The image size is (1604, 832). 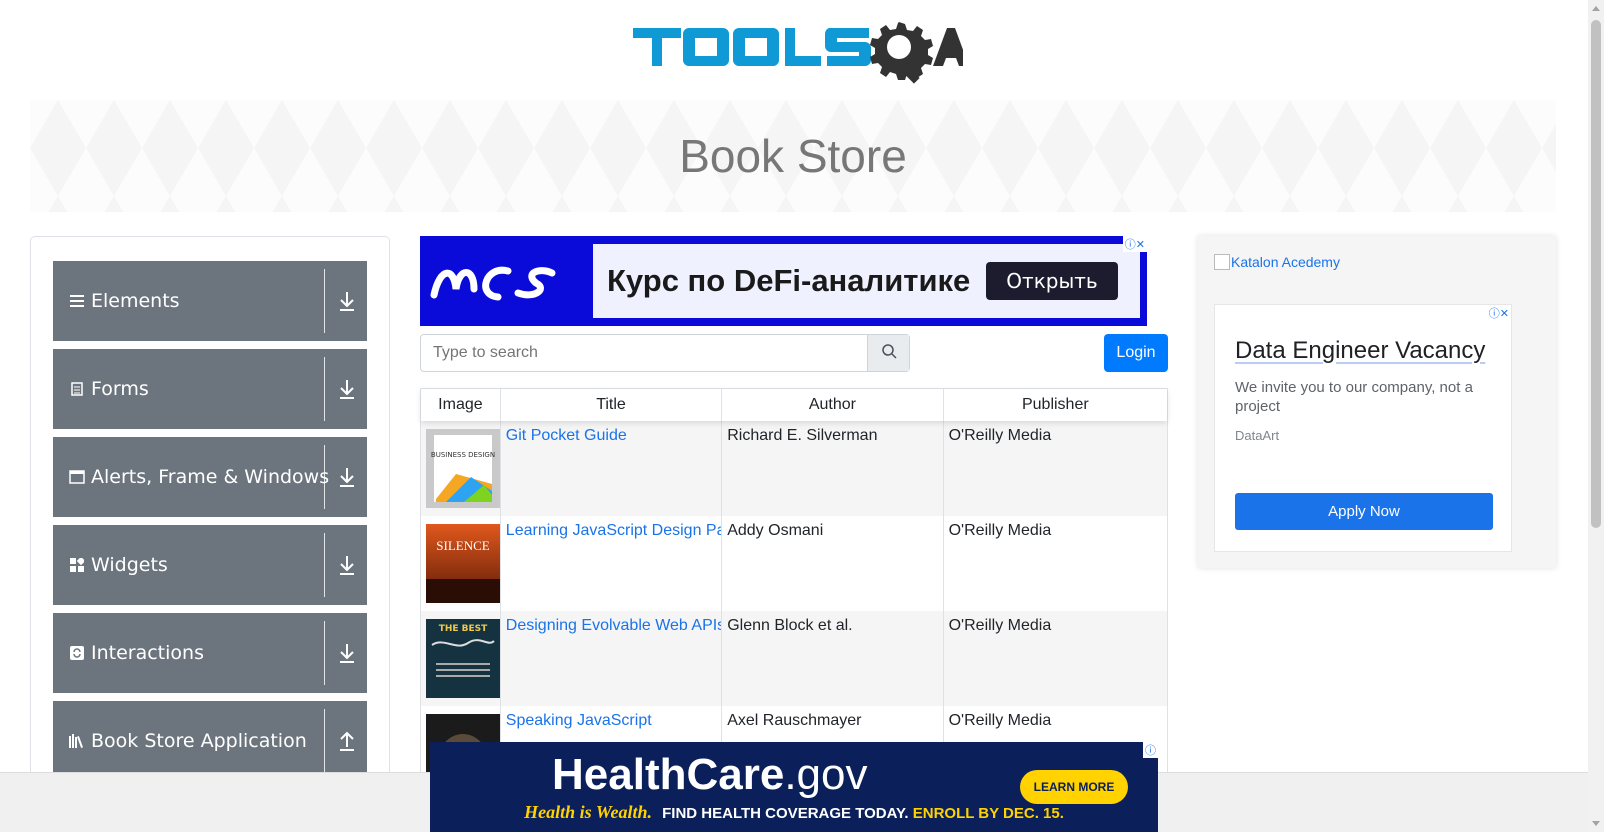 What do you see at coordinates (785, 813) in the screenshot?
I see `tagline-mid: FIND HEALTH COVERAGE TODAY.` at bounding box center [785, 813].